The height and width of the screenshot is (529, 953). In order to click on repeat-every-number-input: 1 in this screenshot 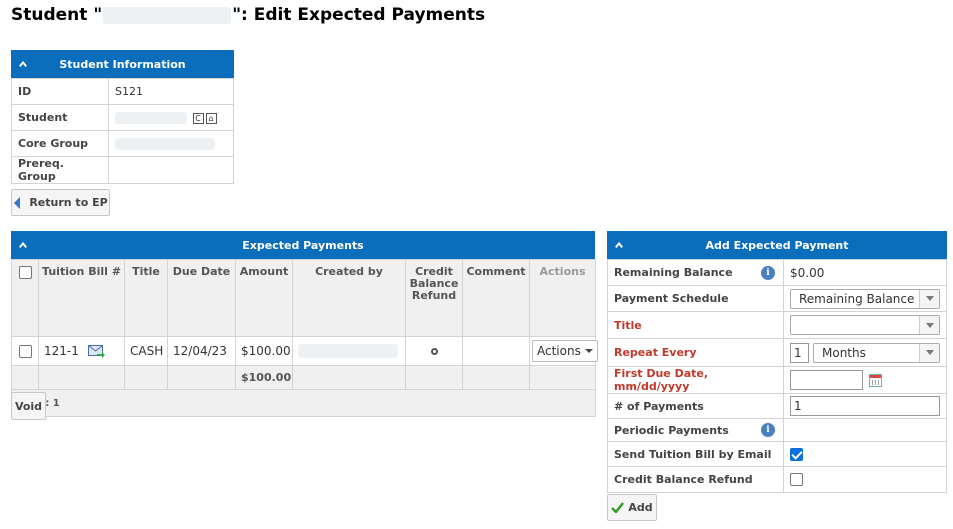, I will do `click(799, 352)`.